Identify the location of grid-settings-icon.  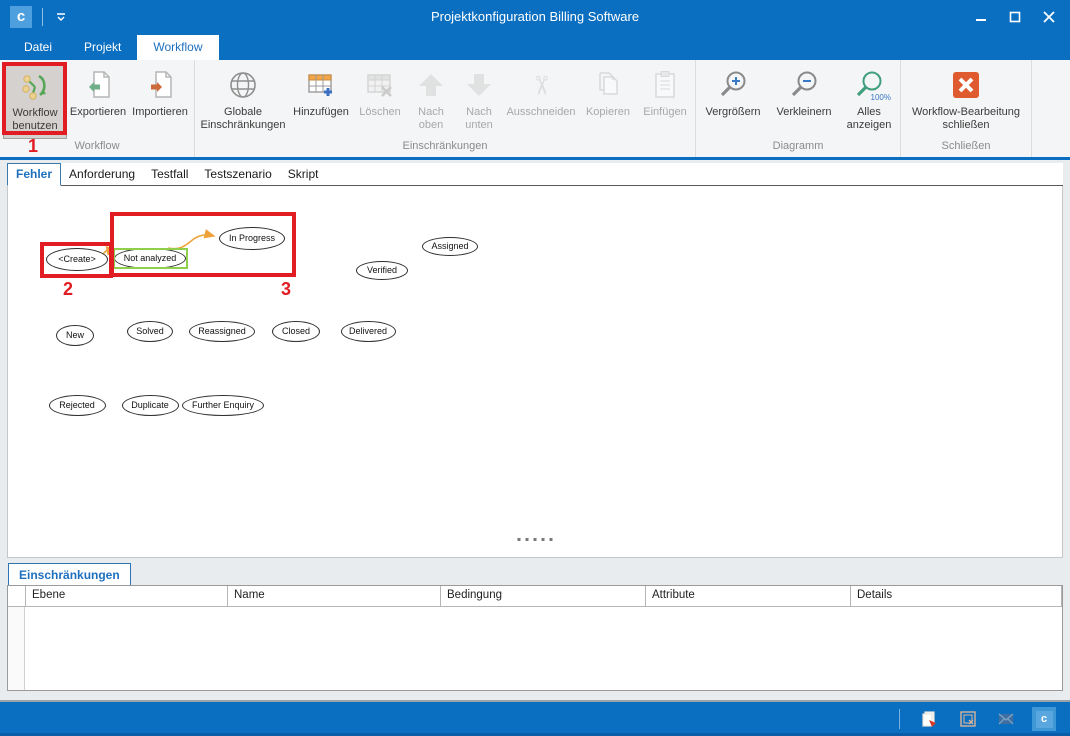
(968, 719).